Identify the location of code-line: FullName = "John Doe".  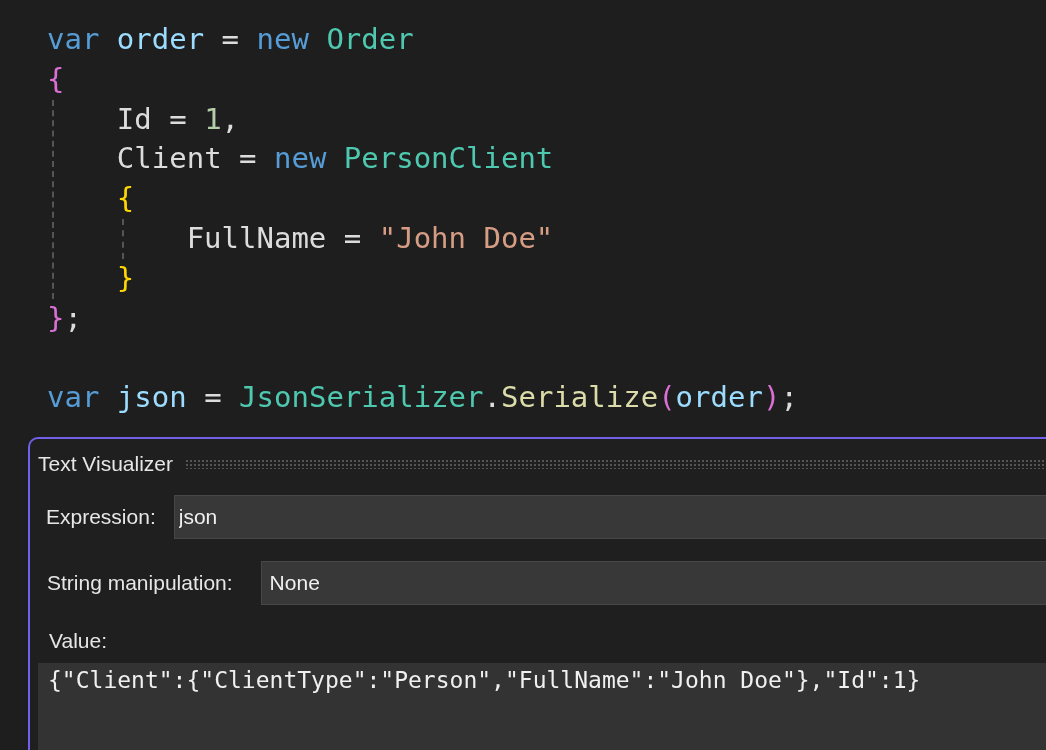
(370, 238).